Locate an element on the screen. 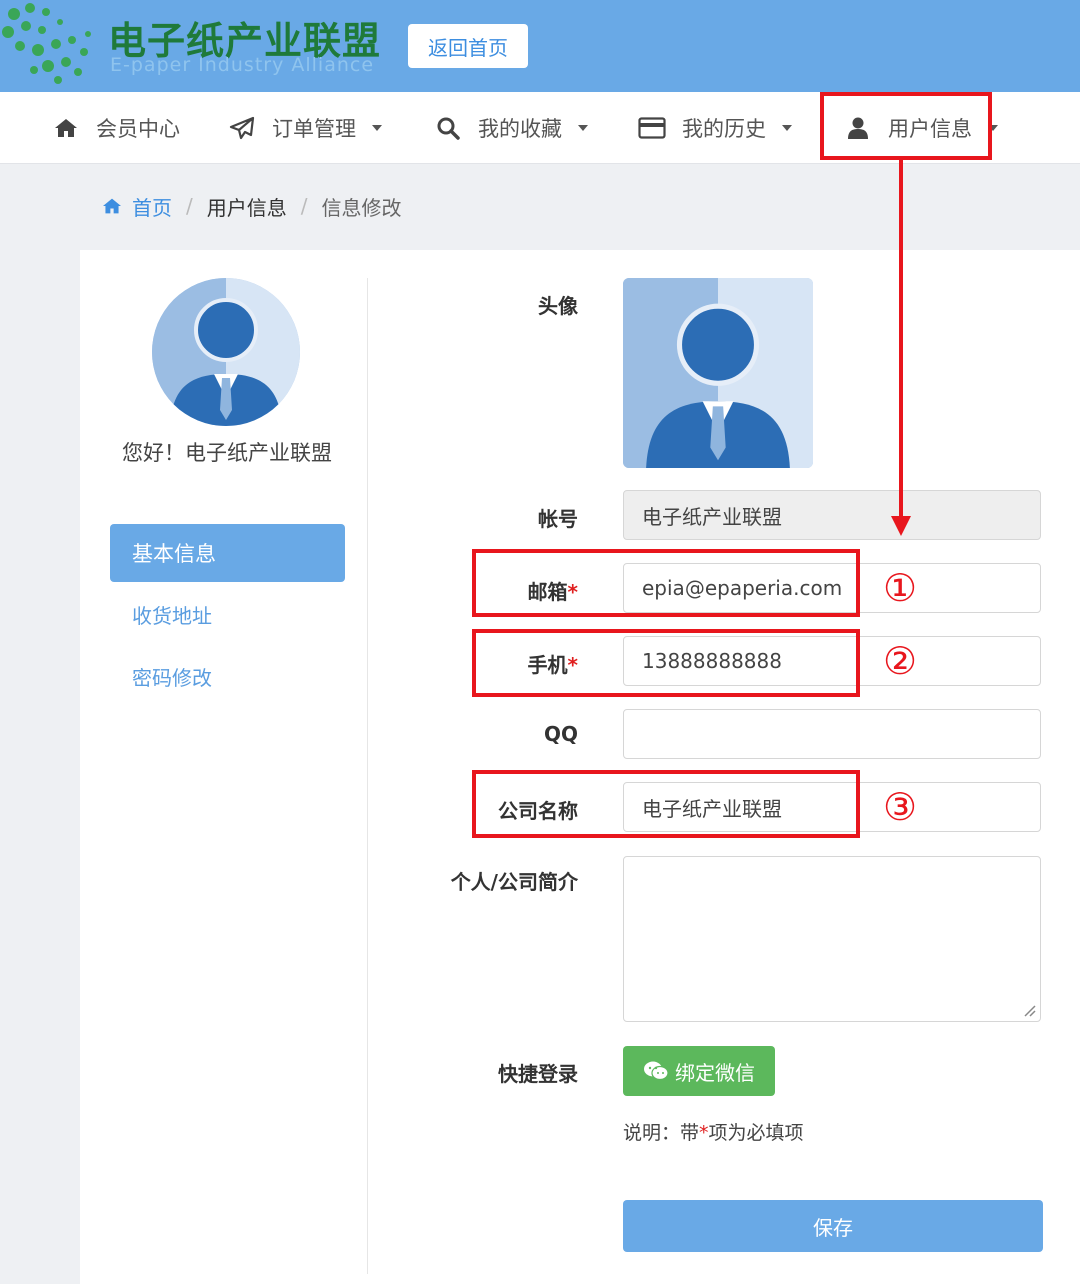 This screenshot has width=1080, height=1284. sidebar-item-password-change: 密码修改 is located at coordinates (172, 676).